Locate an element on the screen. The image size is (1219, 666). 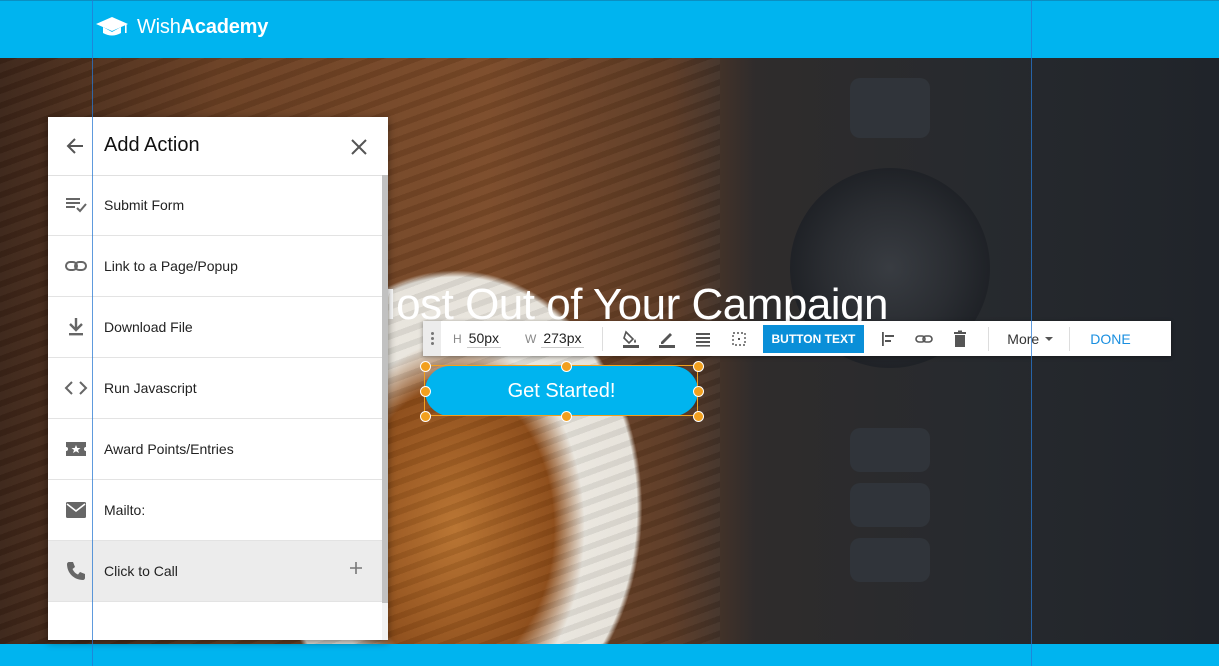
site-header: Wish Academy is located at coordinates (609, 29).